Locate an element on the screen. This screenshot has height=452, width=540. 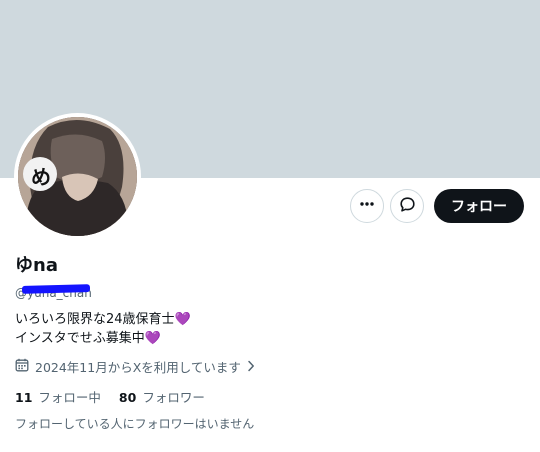
following-count: 11 is located at coordinates (24, 397).